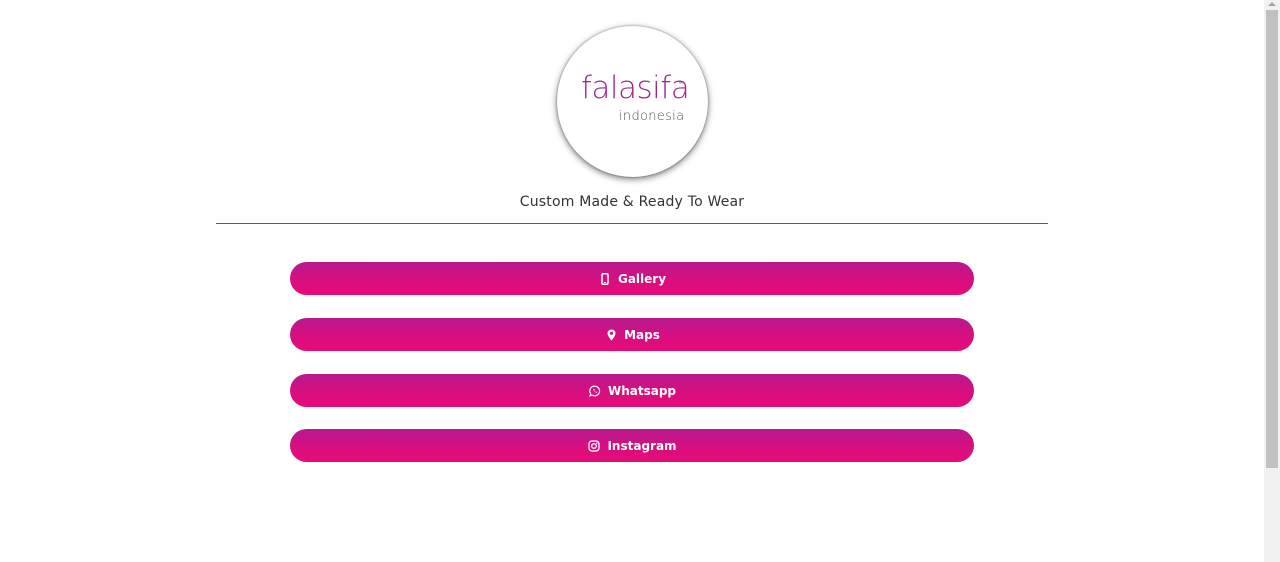  I want to click on logo-wordmark: falasifa, so click(635, 88).